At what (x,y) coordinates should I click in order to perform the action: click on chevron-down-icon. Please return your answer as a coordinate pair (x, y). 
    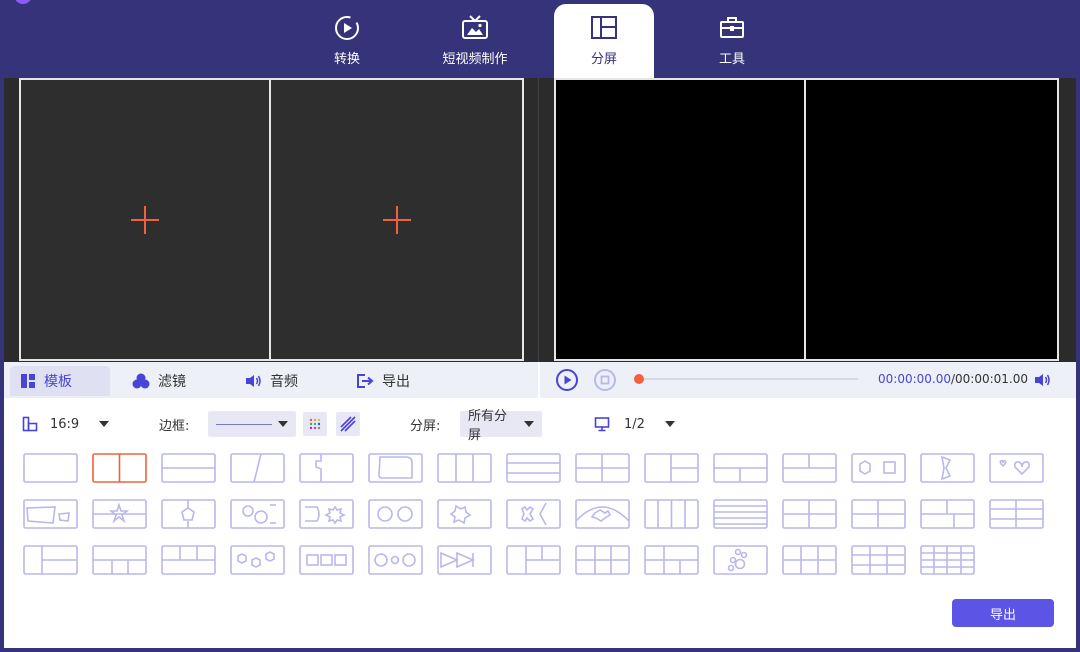
    Looking at the image, I should click on (529, 424).